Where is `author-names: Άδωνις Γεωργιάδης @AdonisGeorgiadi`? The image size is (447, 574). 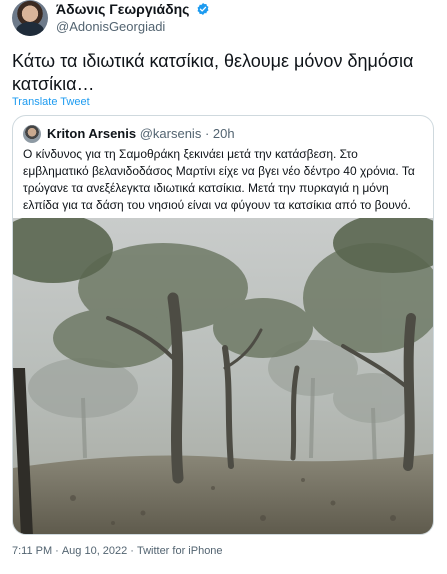 author-names: Άδωνις Γεωργιάδης @AdonisGeorgiadi is located at coordinates (133, 18).